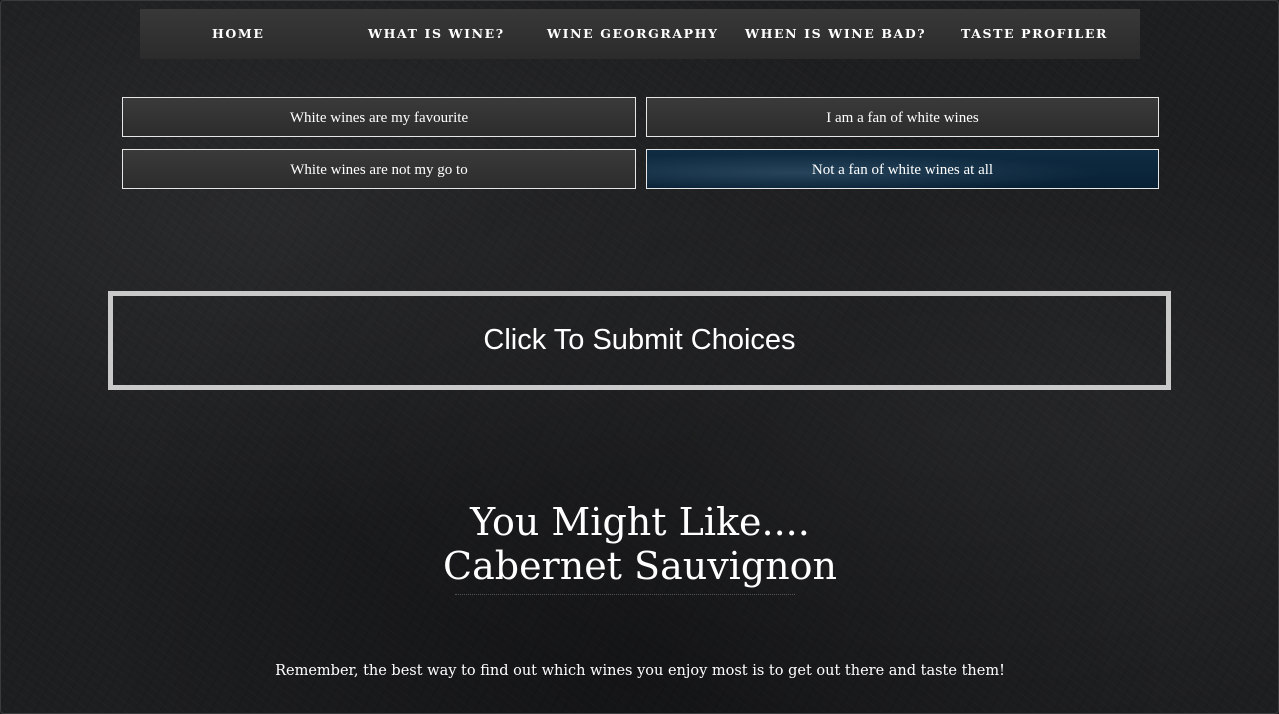  I want to click on choice-white-favourite: White wines are my favourite, so click(379, 117).